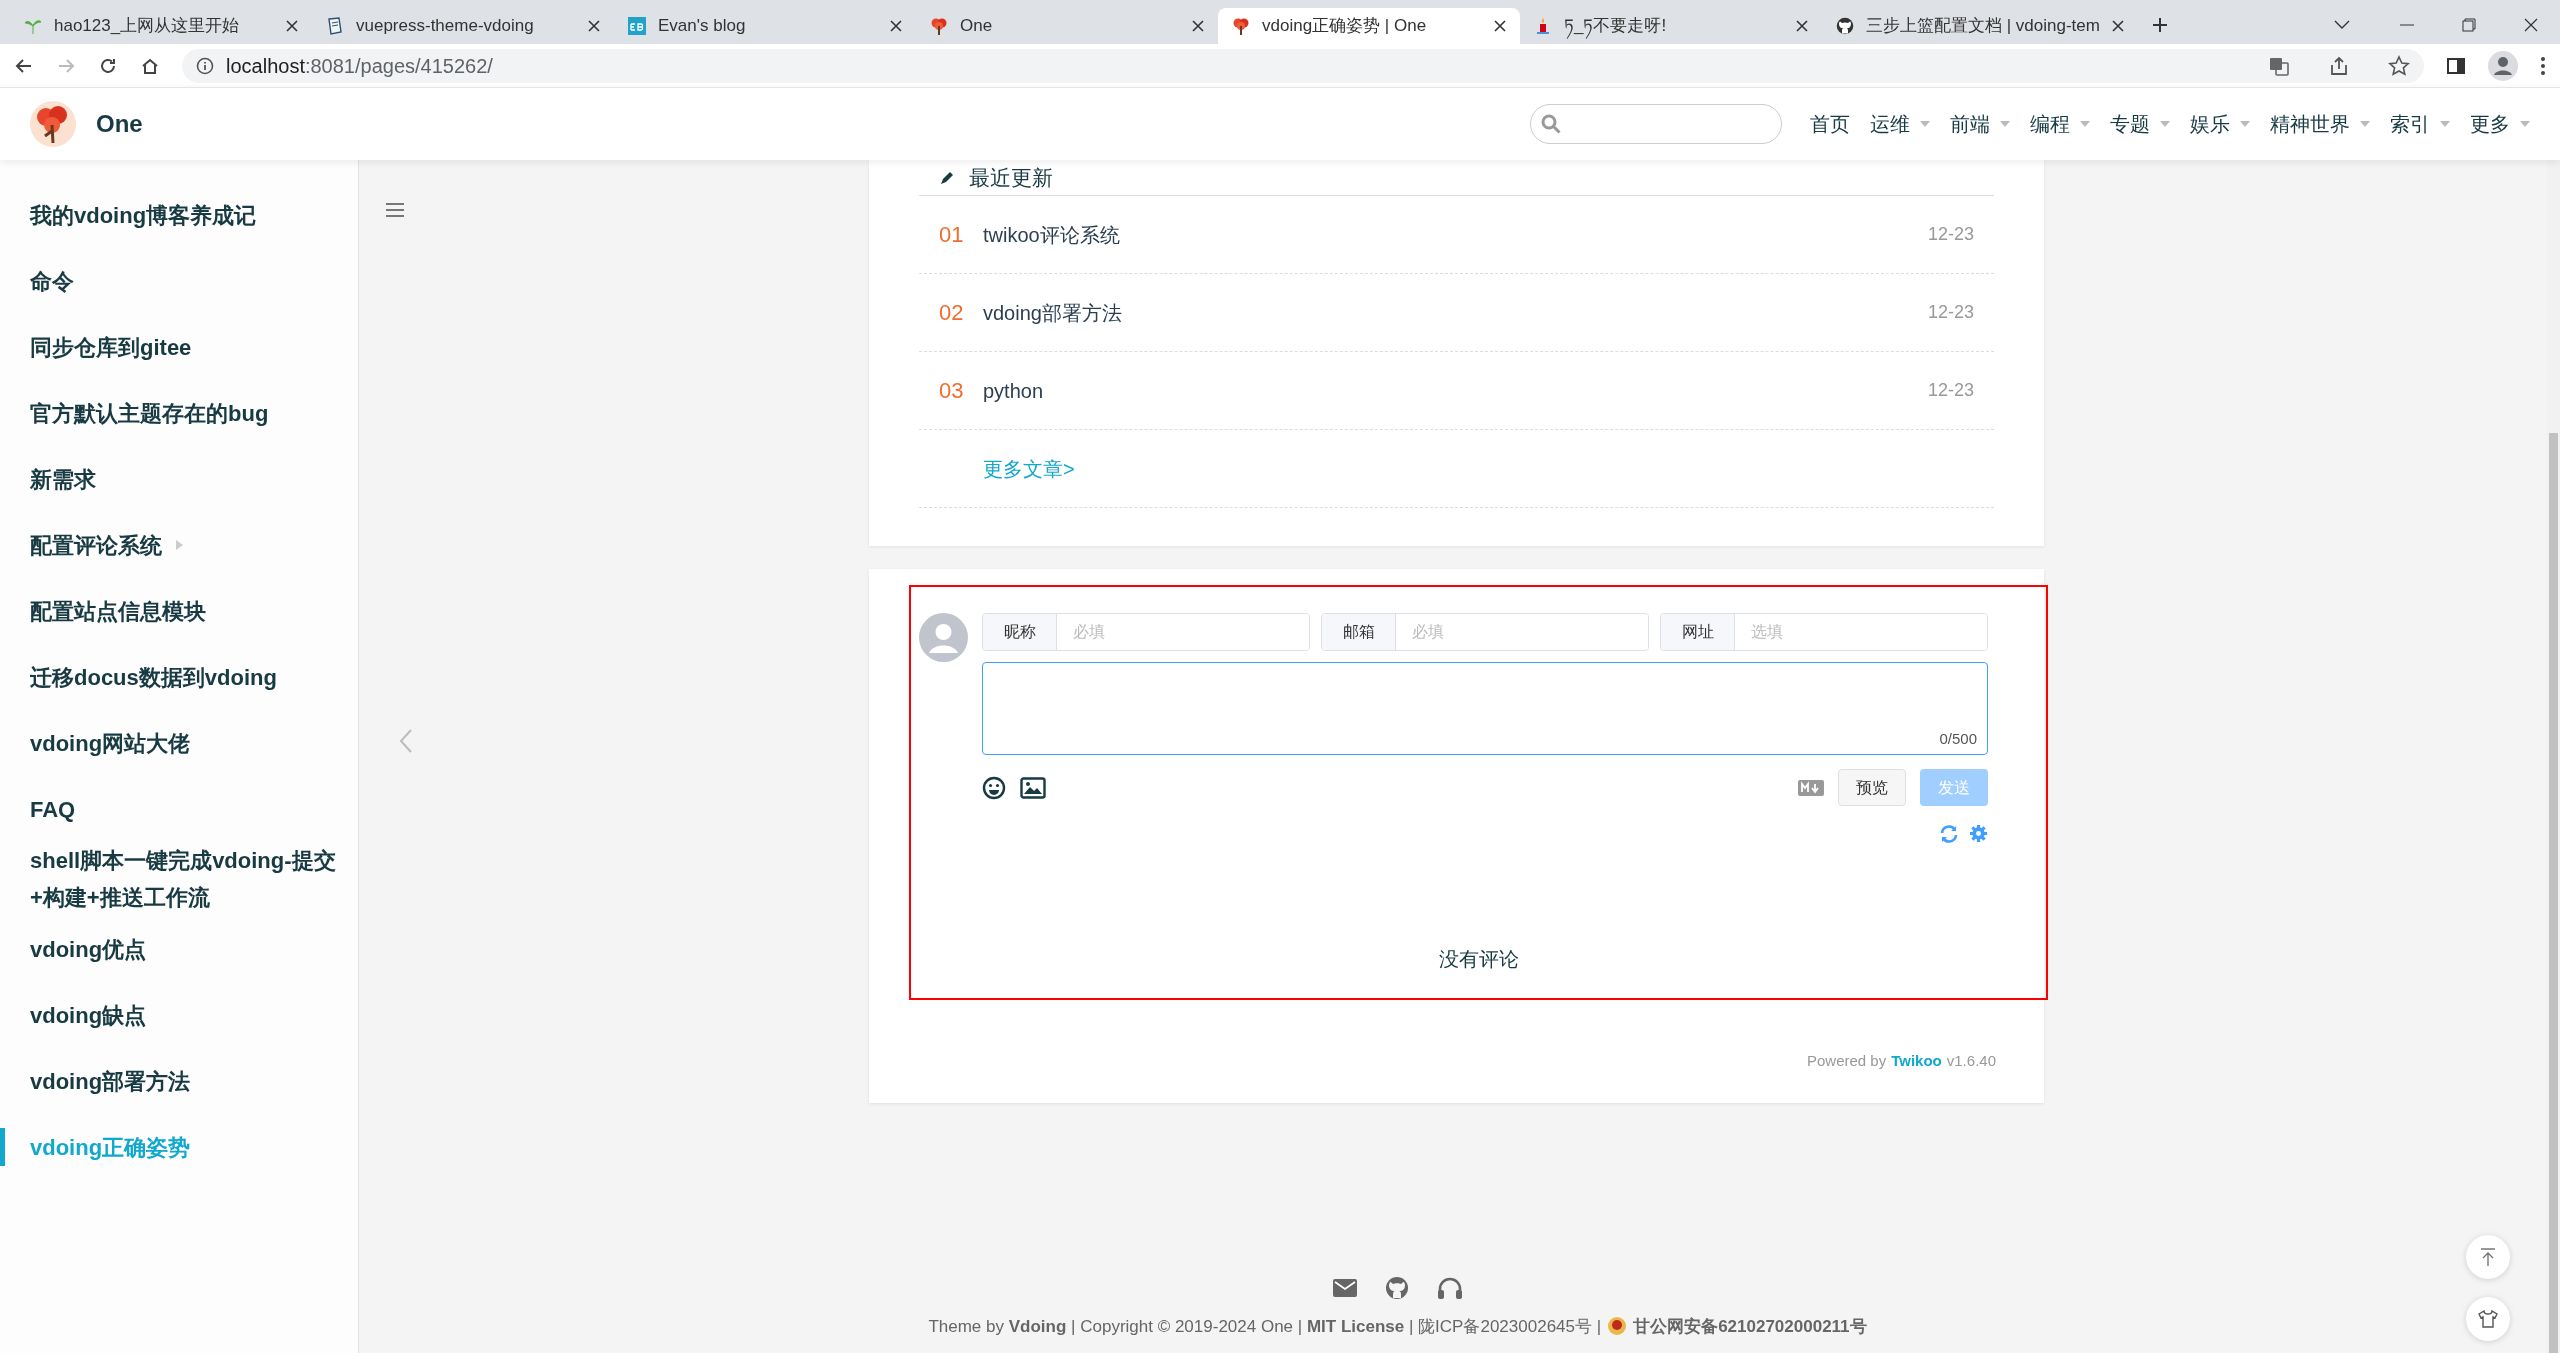  I want to click on sidebar-item: 配置评论系统, so click(179, 545).